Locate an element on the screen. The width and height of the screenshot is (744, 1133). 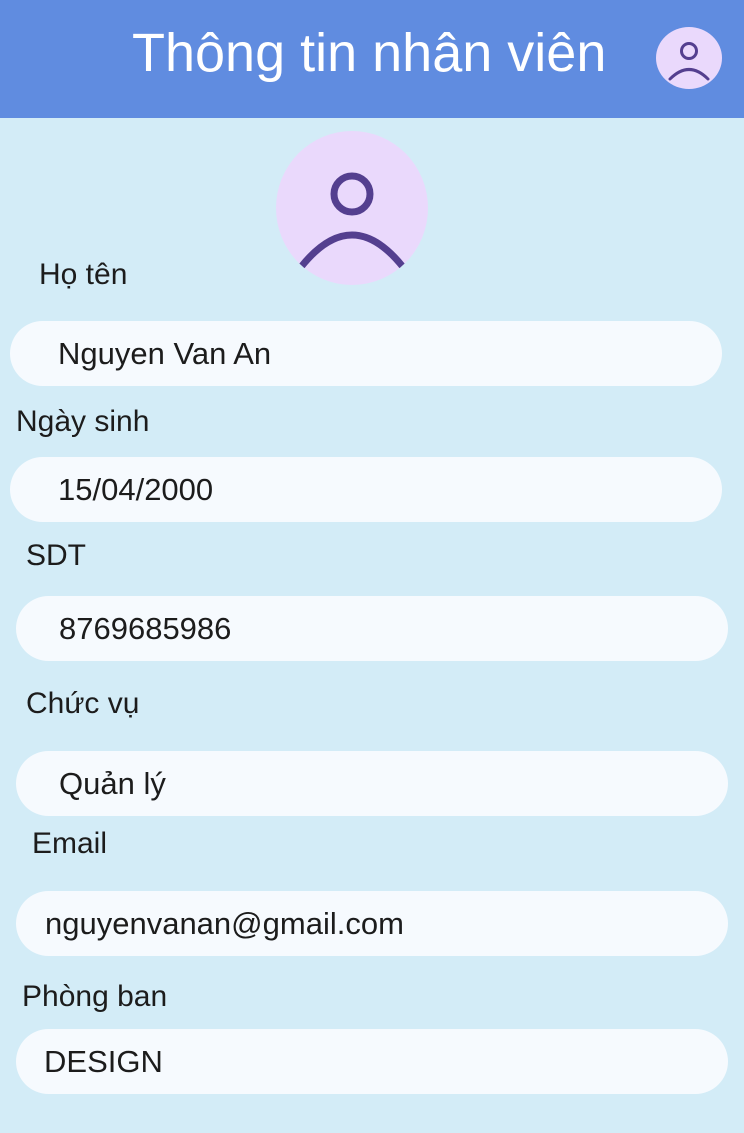
department-value: DESIGN is located at coordinates (103, 1061).